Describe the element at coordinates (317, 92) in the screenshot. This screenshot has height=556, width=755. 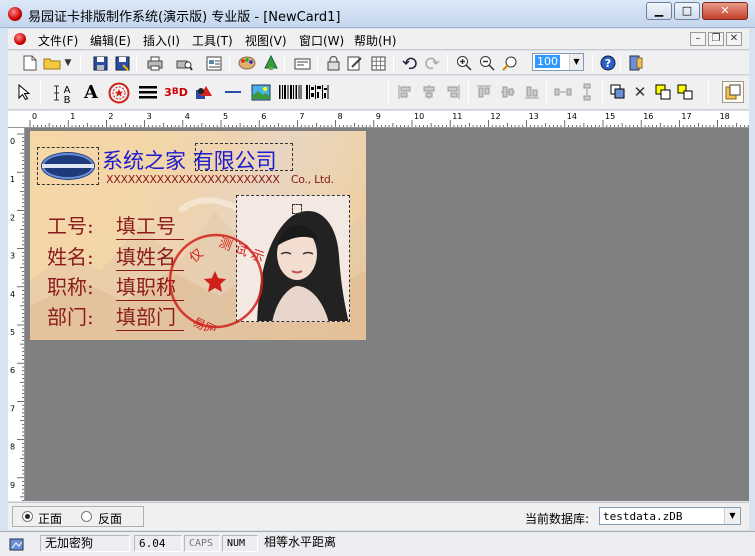
I see `qrcode-icon` at that location.